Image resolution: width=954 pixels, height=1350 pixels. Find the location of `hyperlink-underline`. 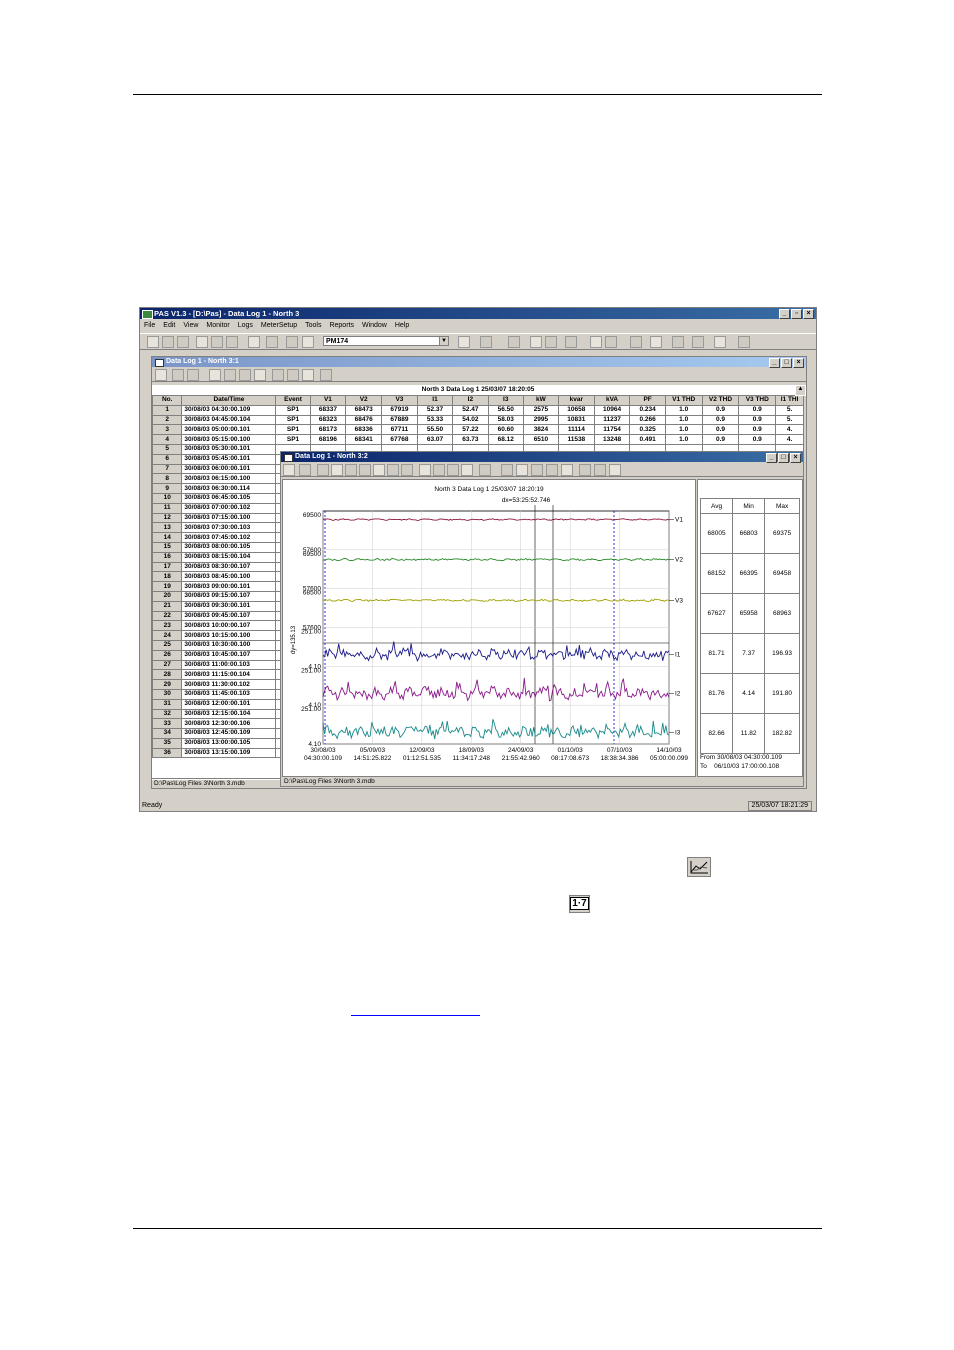

hyperlink-underline is located at coordinates (415, 1015).